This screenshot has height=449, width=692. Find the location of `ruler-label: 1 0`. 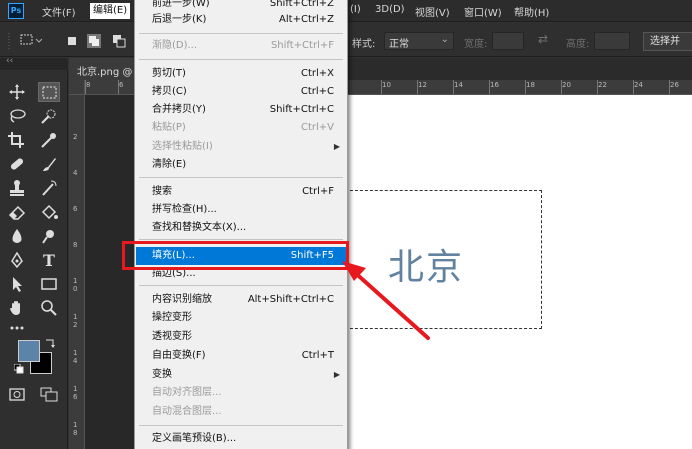

ruler-label: 1 0 is located at coordinates (75, 285).